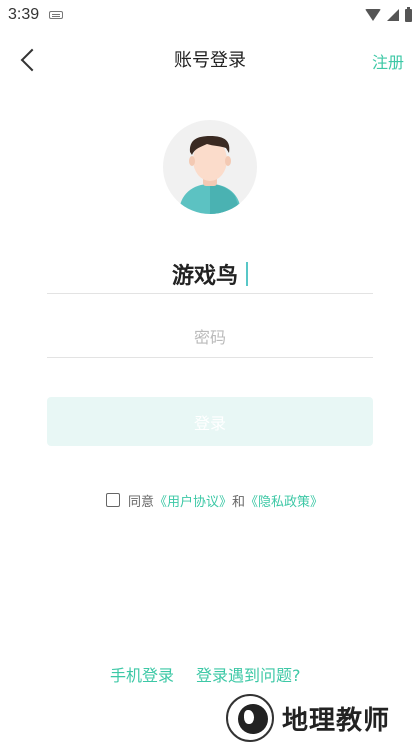  What do you see at coordinates (56, 15) in the screenshot?
I see `keyboard-icon` at bounding box center [56, 15].